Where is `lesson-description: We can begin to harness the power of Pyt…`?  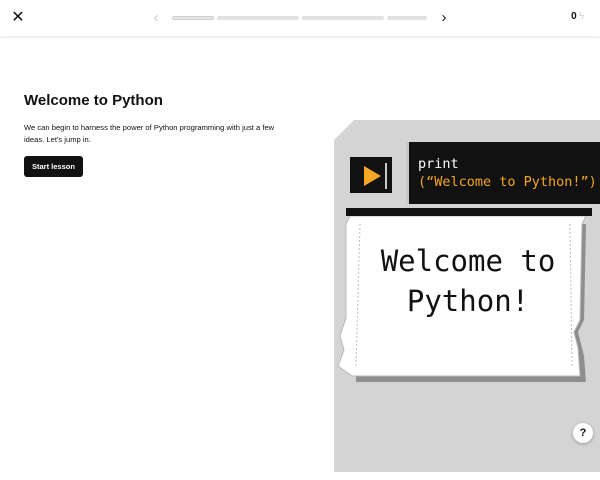
lesson-description: We can begin to harness the power of Pyt… is located at coordinates (149, 133).